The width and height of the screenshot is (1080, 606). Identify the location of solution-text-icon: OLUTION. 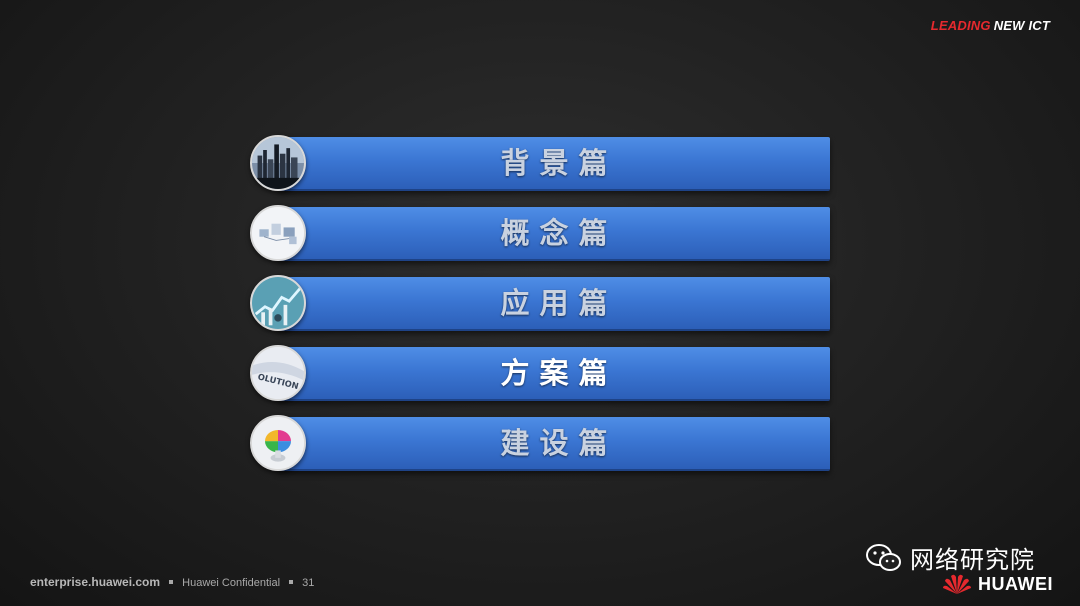
(278, 373).